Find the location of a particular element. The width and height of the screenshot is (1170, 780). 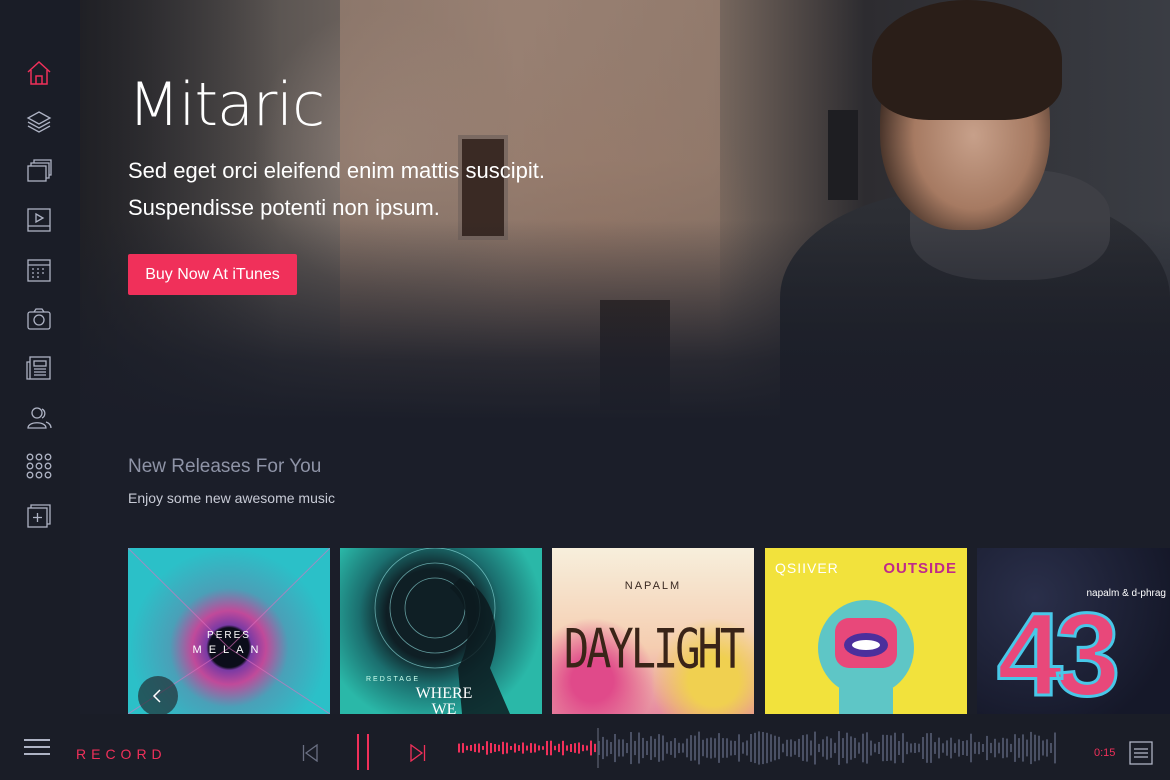

playlist-icon is located at coordinates (1141, 753).